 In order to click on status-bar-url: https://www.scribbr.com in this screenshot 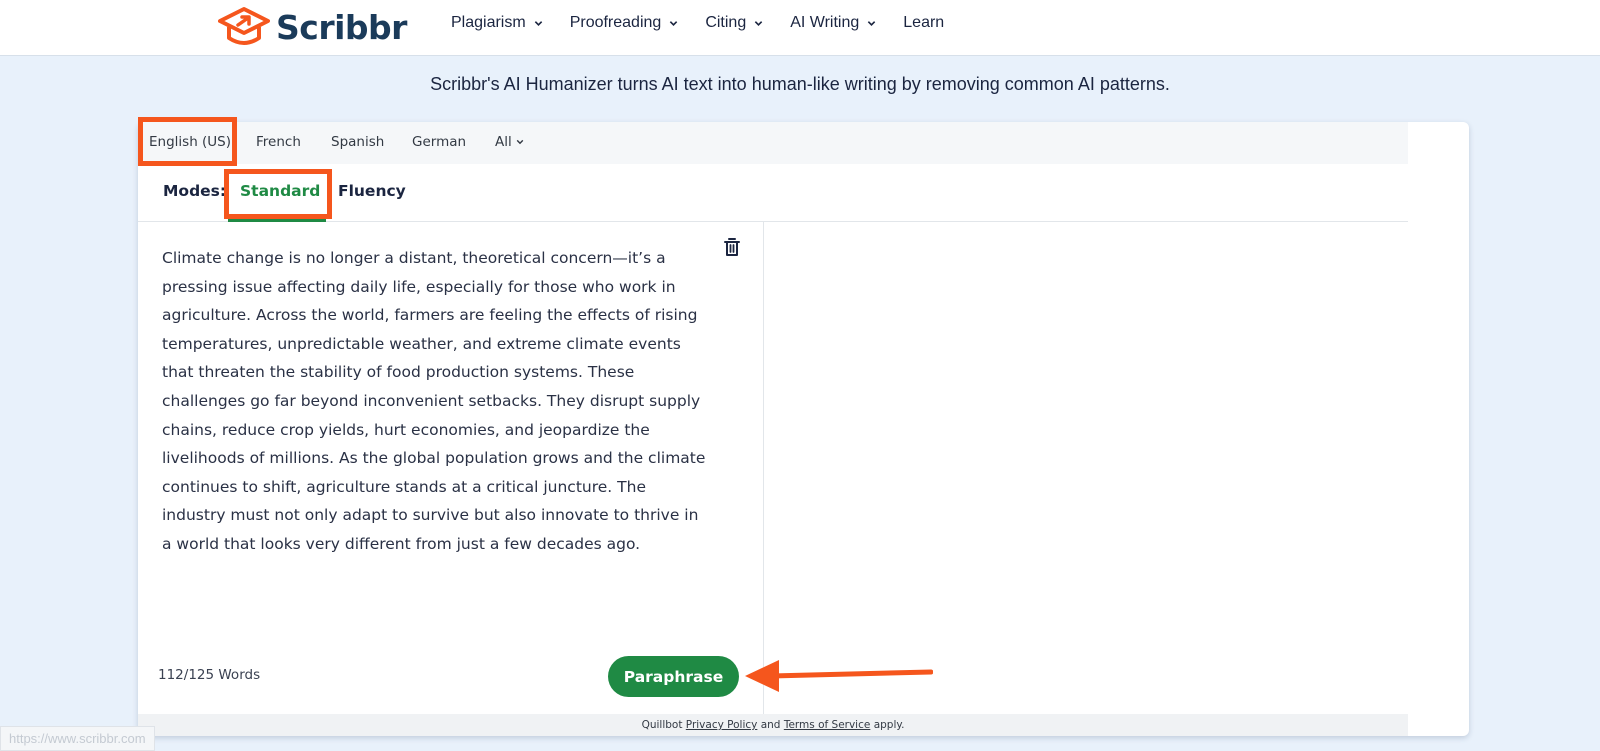, I will do `click(77, 738)`.